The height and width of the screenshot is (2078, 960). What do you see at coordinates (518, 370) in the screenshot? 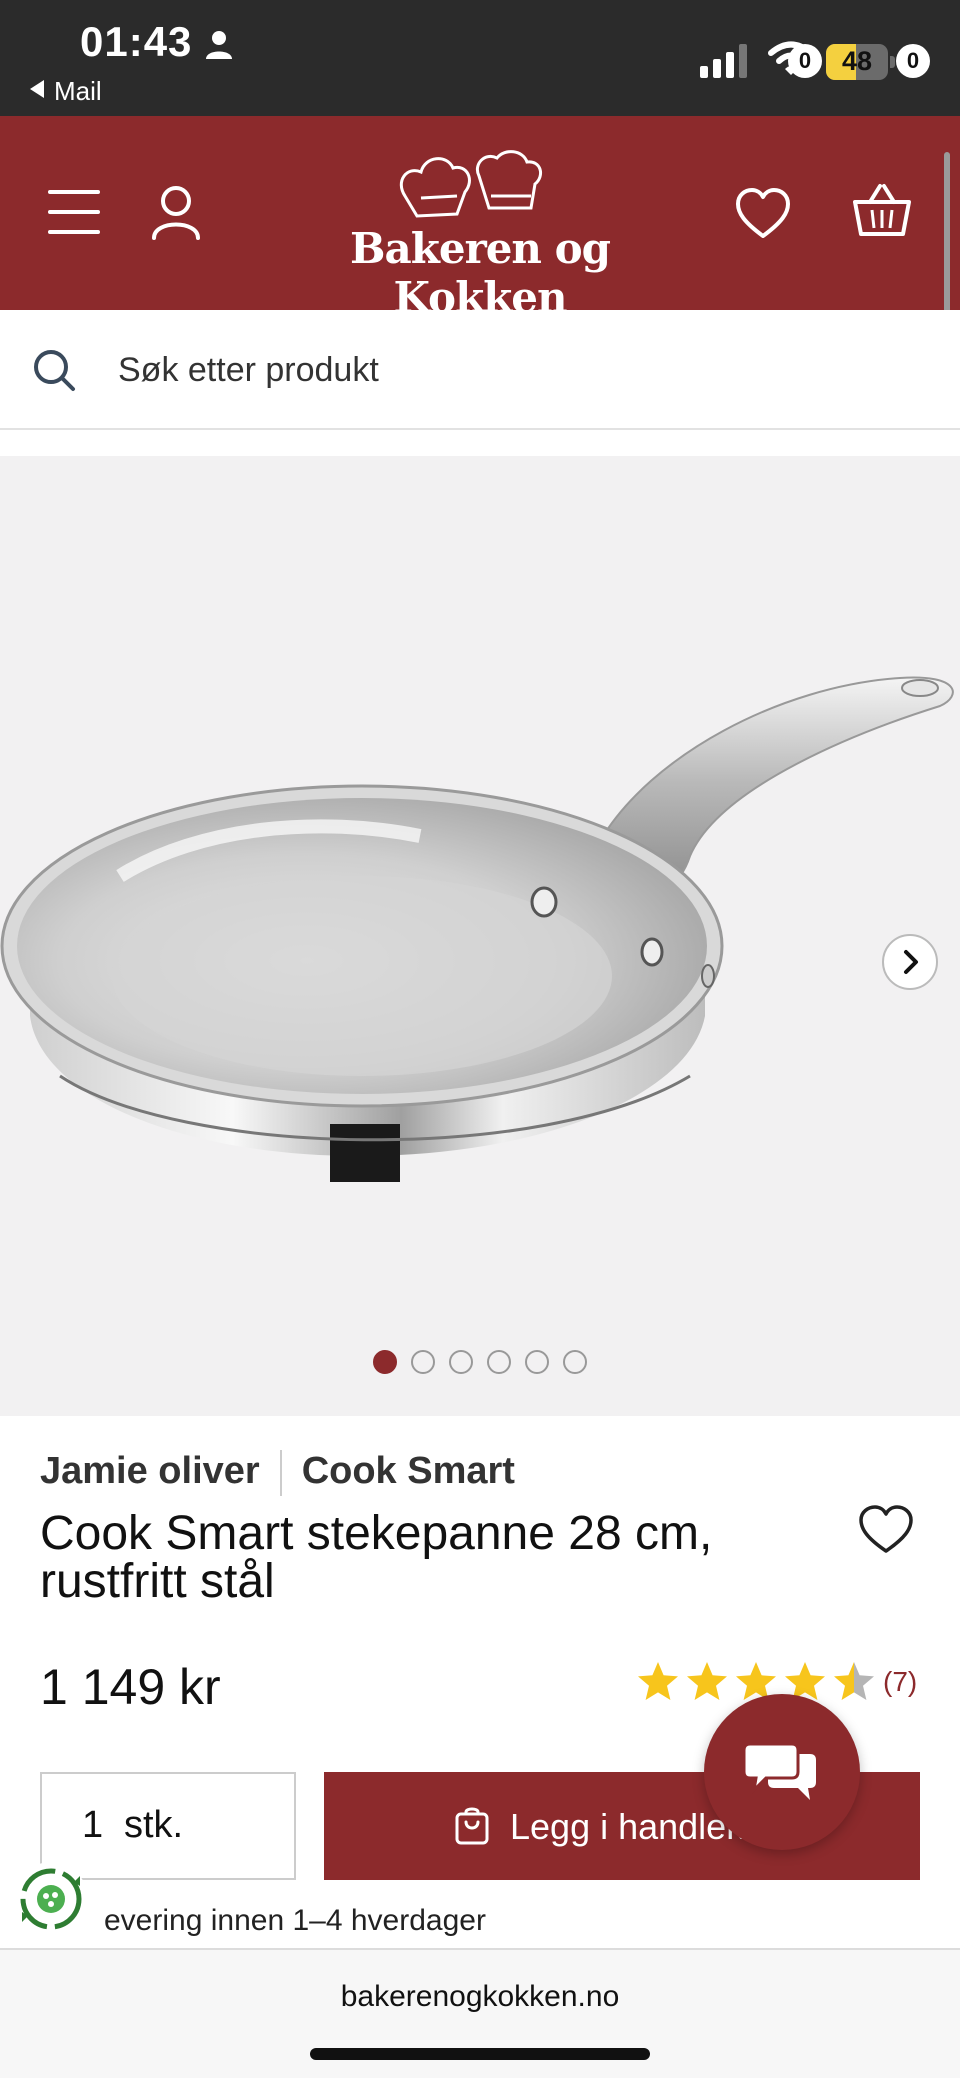
I see `search-input` at bounding box center [518, 370].